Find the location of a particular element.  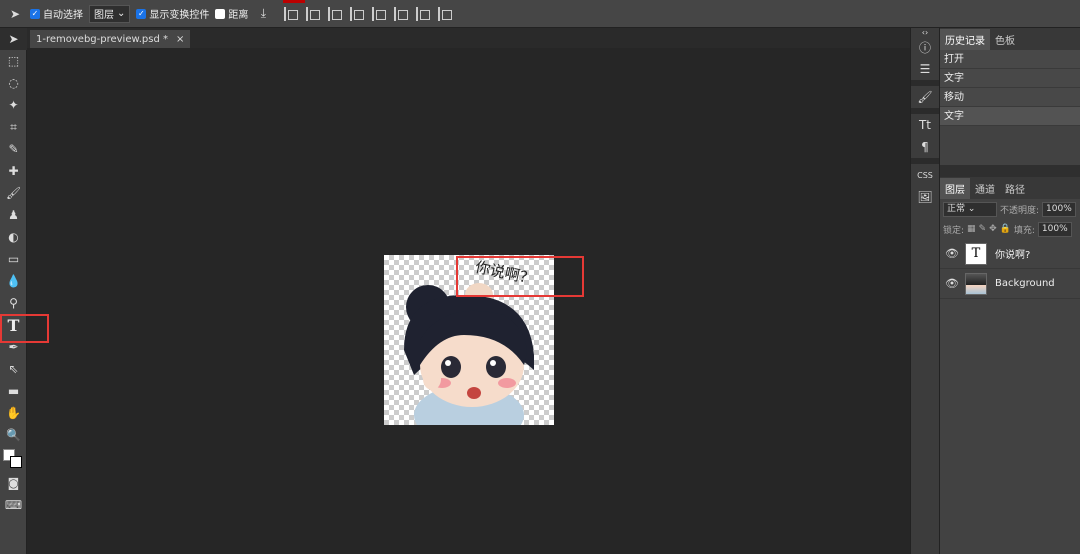

blend-mode-select: 正常 ⌄ is located at coordinates (970, 209).